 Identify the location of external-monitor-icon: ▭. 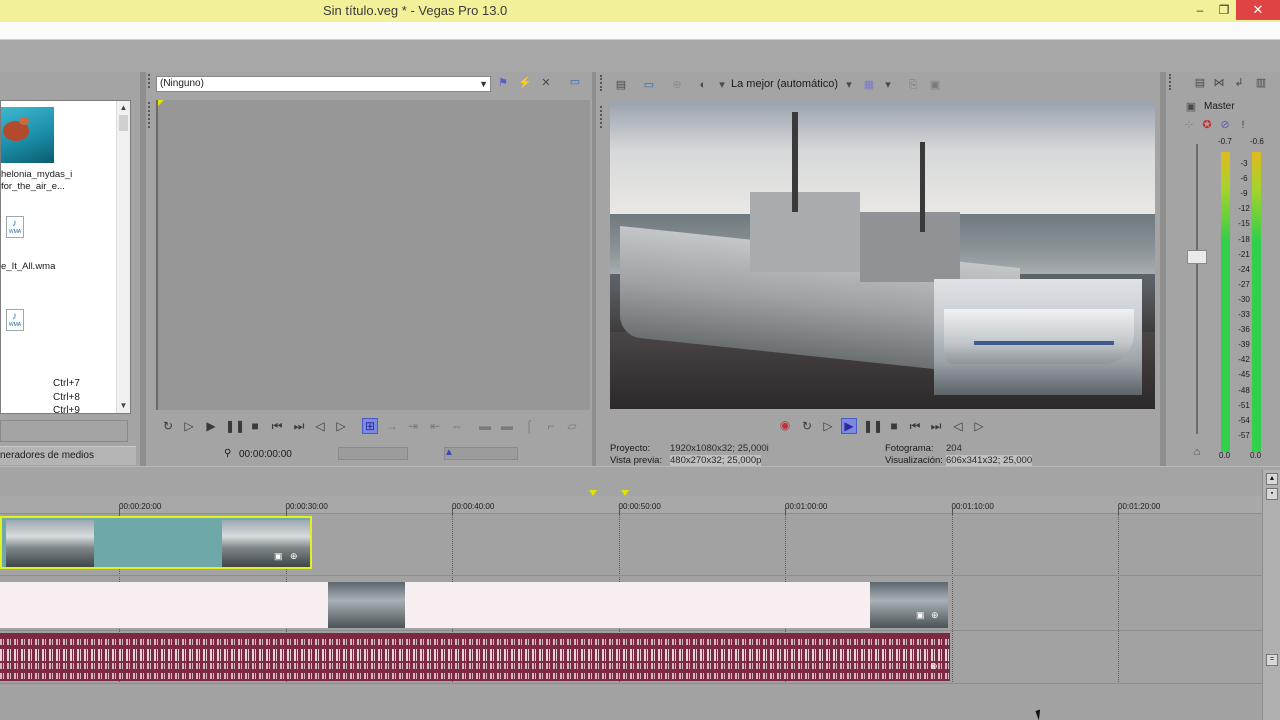
(649, 85).